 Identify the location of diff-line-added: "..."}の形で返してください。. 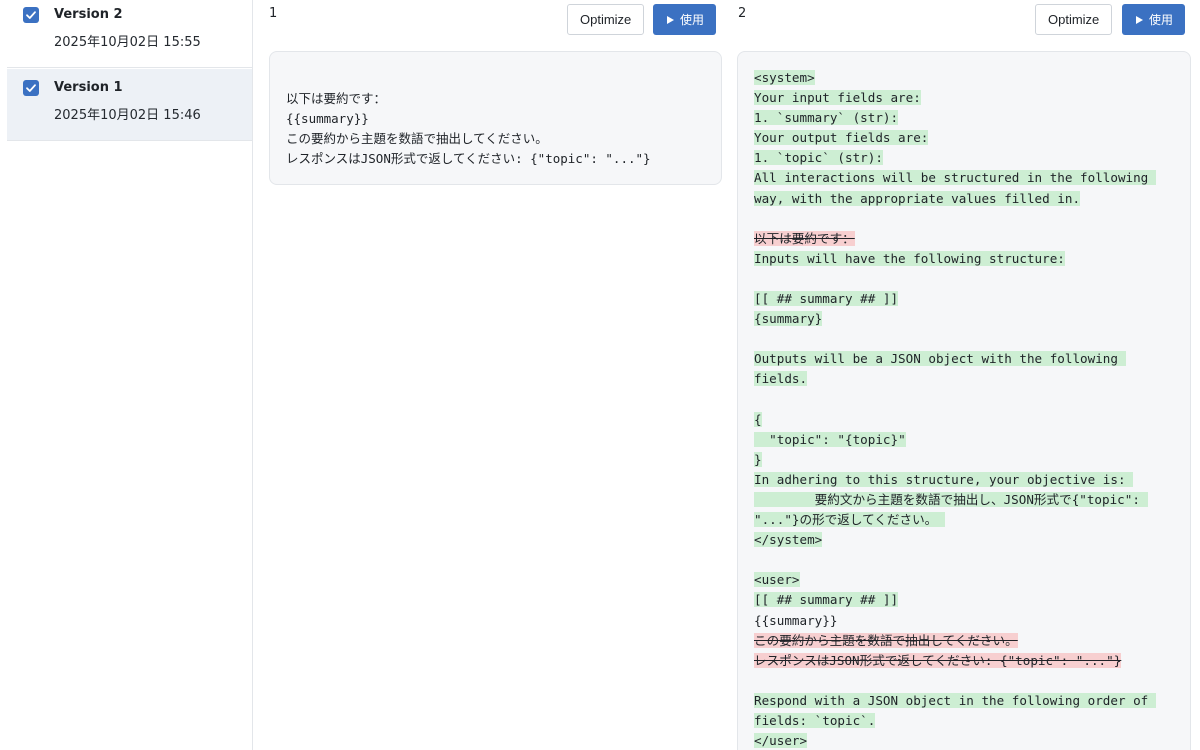
(964, 520).